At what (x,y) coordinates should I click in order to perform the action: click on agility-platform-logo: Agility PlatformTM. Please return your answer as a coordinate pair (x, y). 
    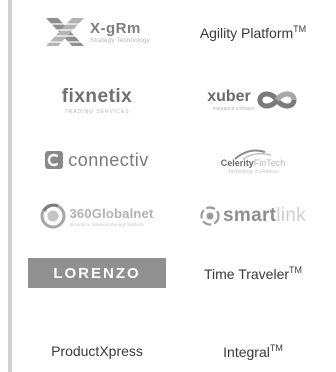
    Looking at the image, I should click on (253, 32).